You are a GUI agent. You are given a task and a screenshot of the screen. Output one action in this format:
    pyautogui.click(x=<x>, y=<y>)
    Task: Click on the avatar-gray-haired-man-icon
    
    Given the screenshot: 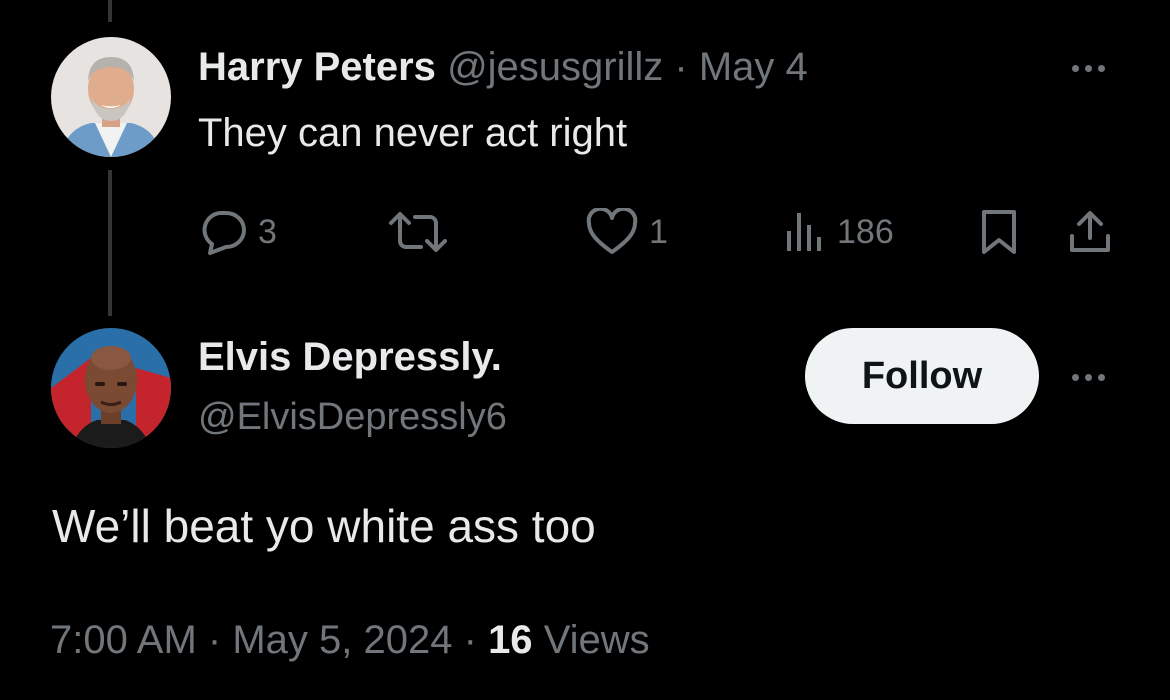 What is the action you would take?
    pyautogui.click(x=111, y=97)
    